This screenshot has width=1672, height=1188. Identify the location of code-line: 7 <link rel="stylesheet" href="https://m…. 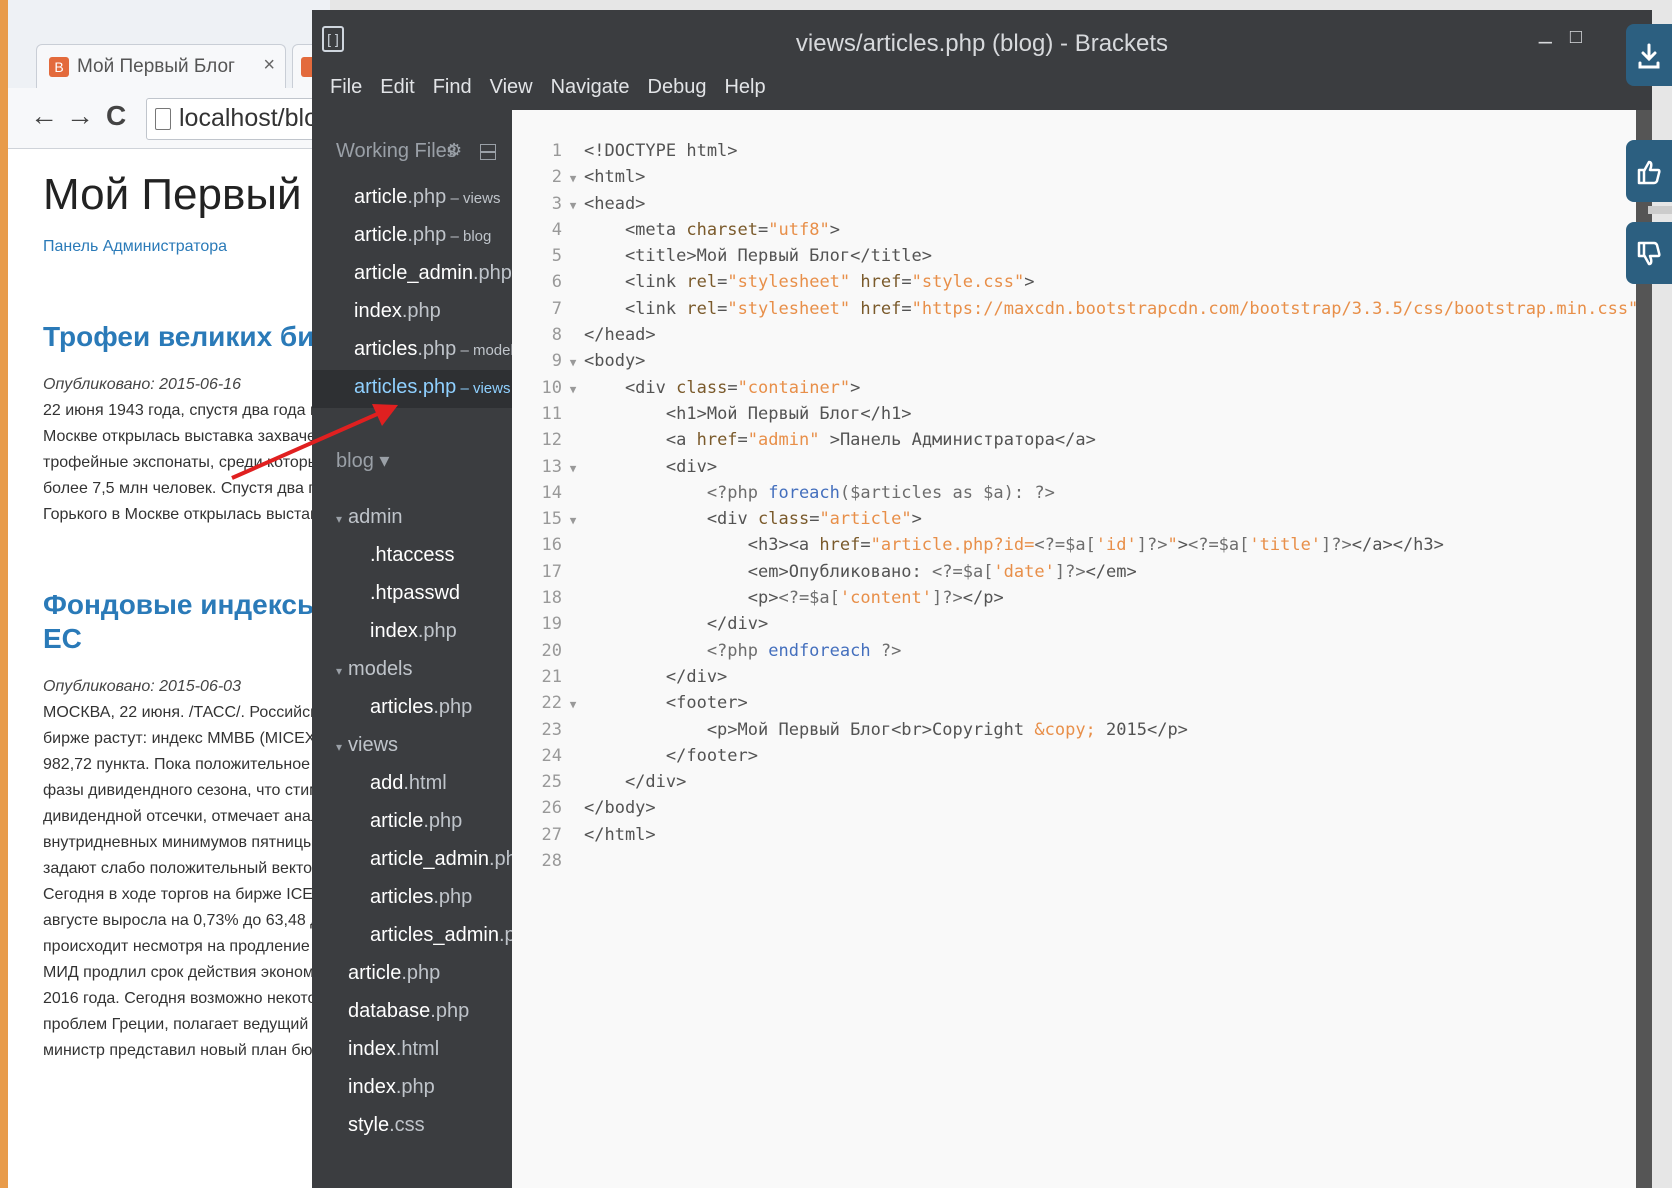
(1080, 309).